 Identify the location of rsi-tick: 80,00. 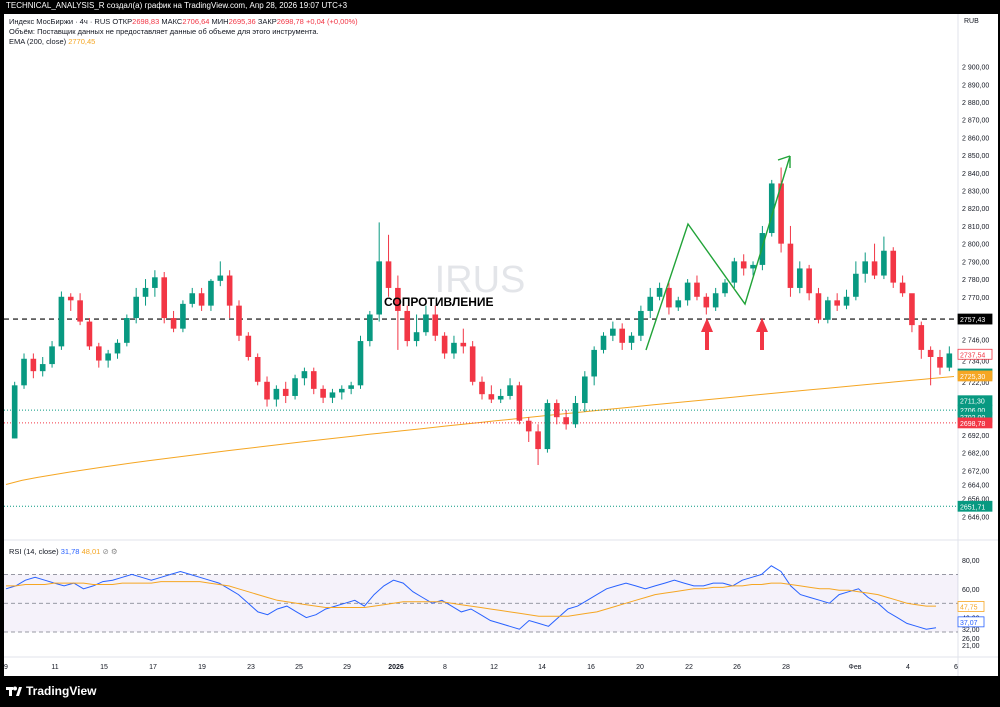
(971, 561).